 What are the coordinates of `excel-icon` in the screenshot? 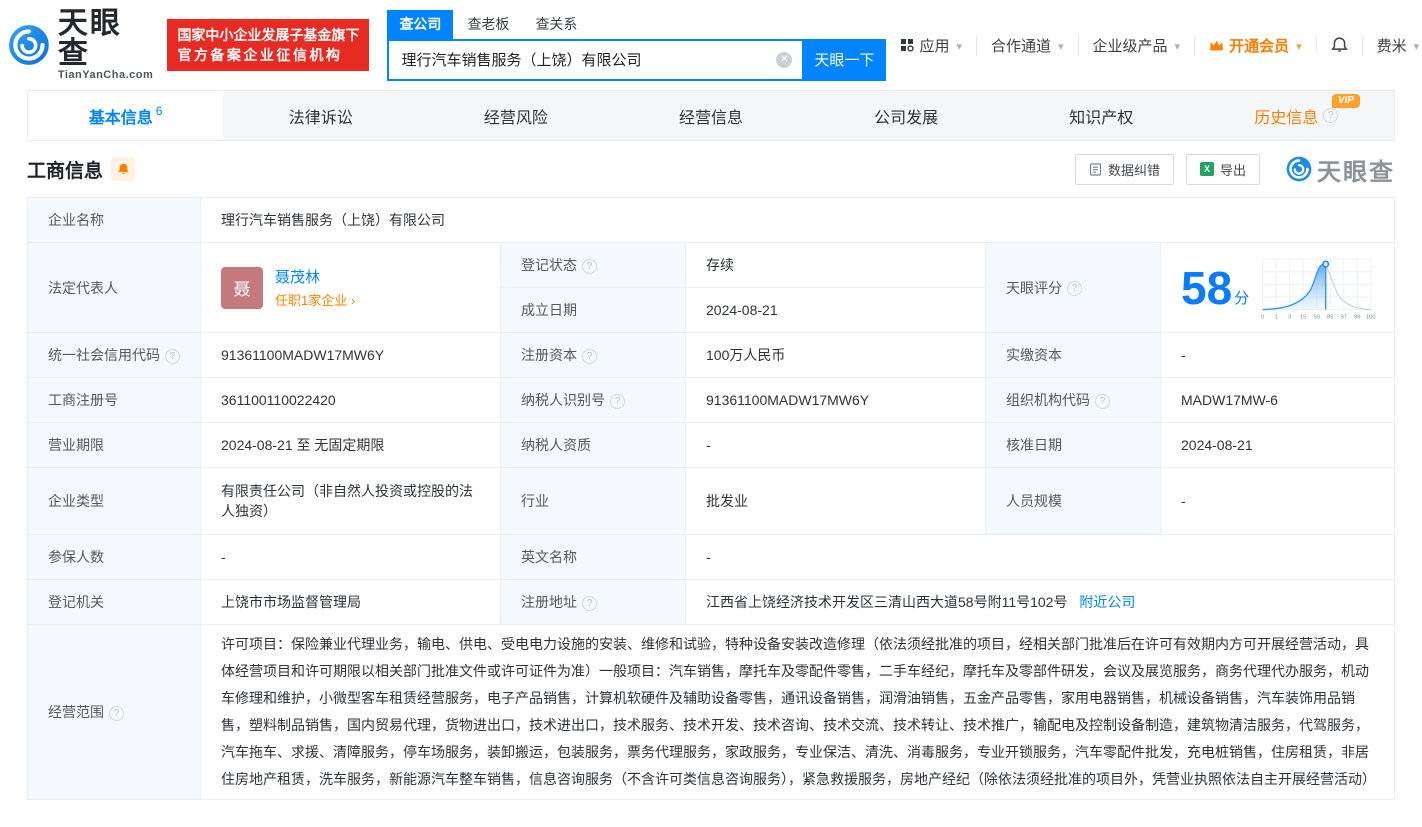 It's located at (1206, 169).